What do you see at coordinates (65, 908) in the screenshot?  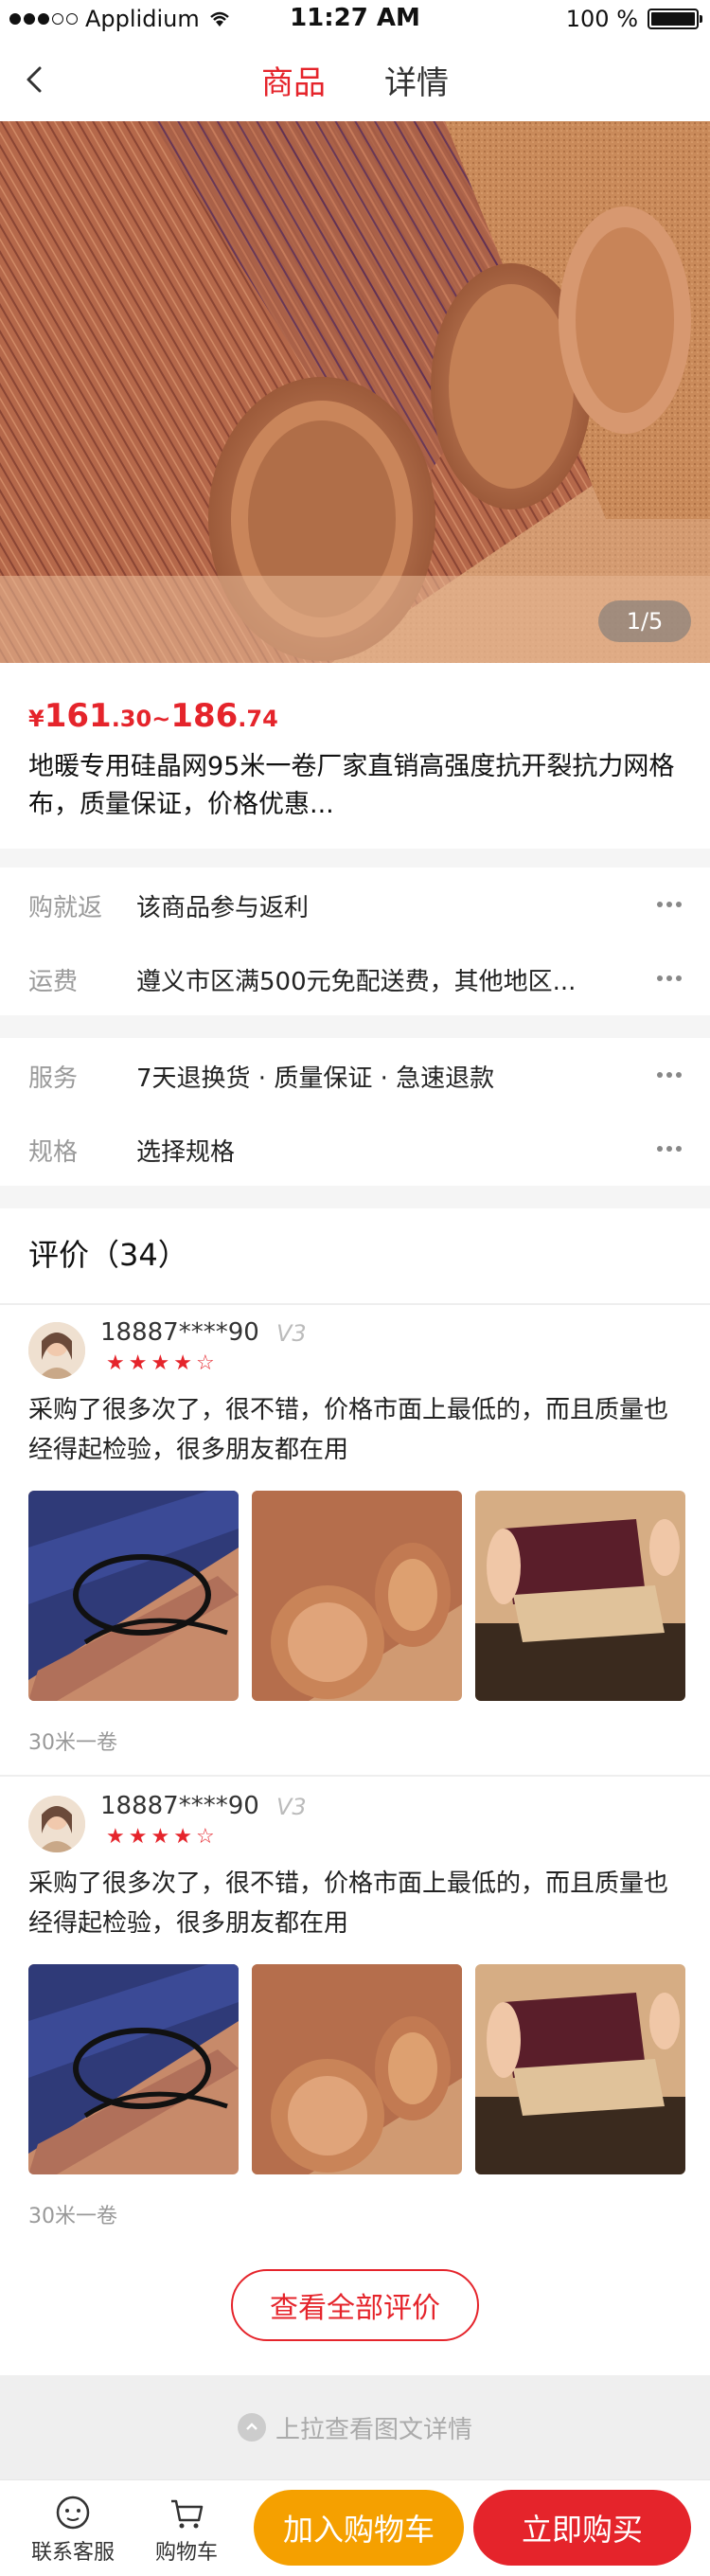 I see `rebate-label: 购就返` at bounding box center [65, 908].